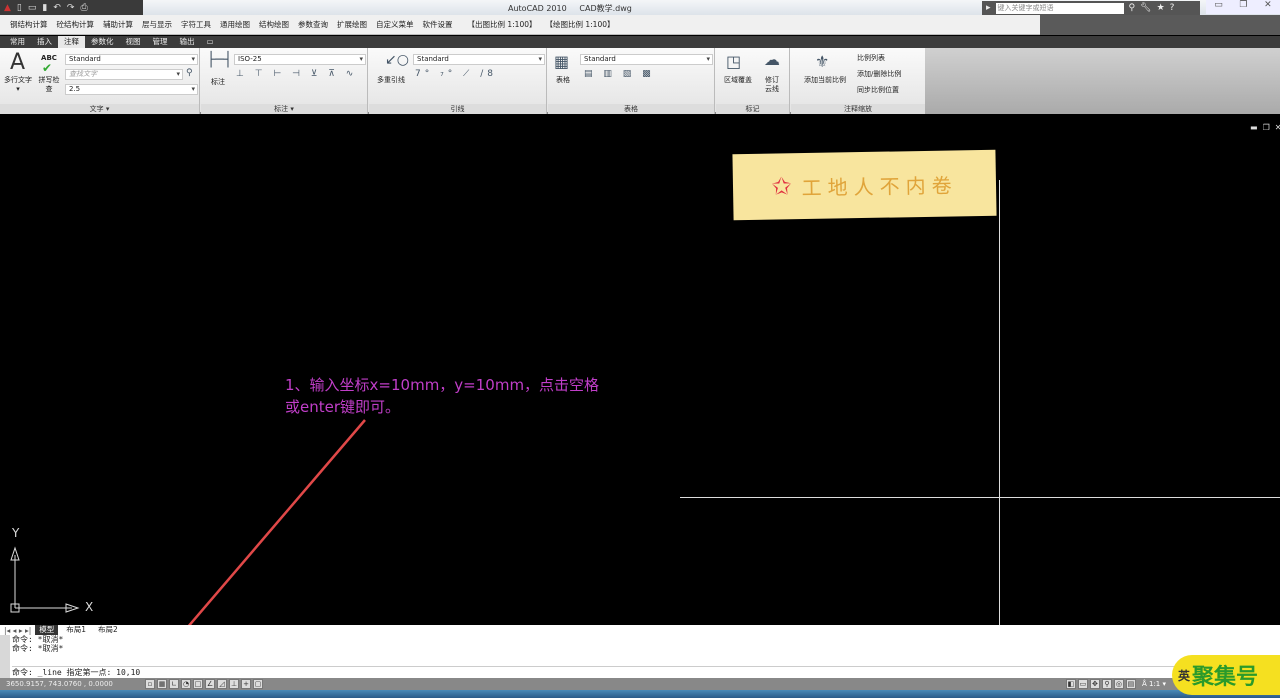 Image resolution: width=1280 pixels, height=698 pixels. What do you see at coordinates (59, 684) in the screenshot?
I see `coordinates-readout: 3650.9157, 743.0760 , 0.0000` at bounding box center [59, 684].